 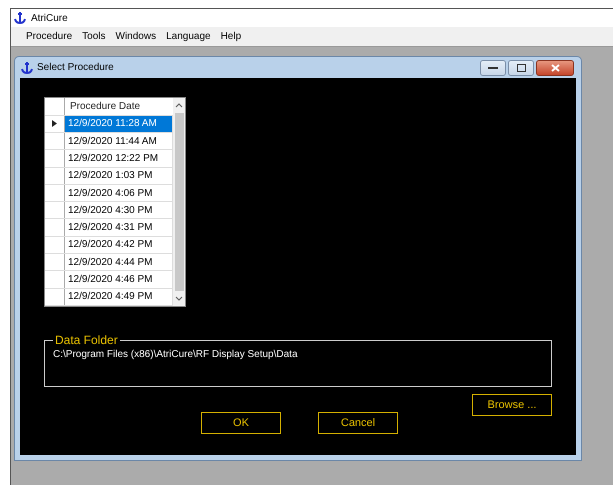 What do you see at coordinates (86, 340) in the screenshot?
I see `group-label: Data Folder` at bounding box center [86, 340].